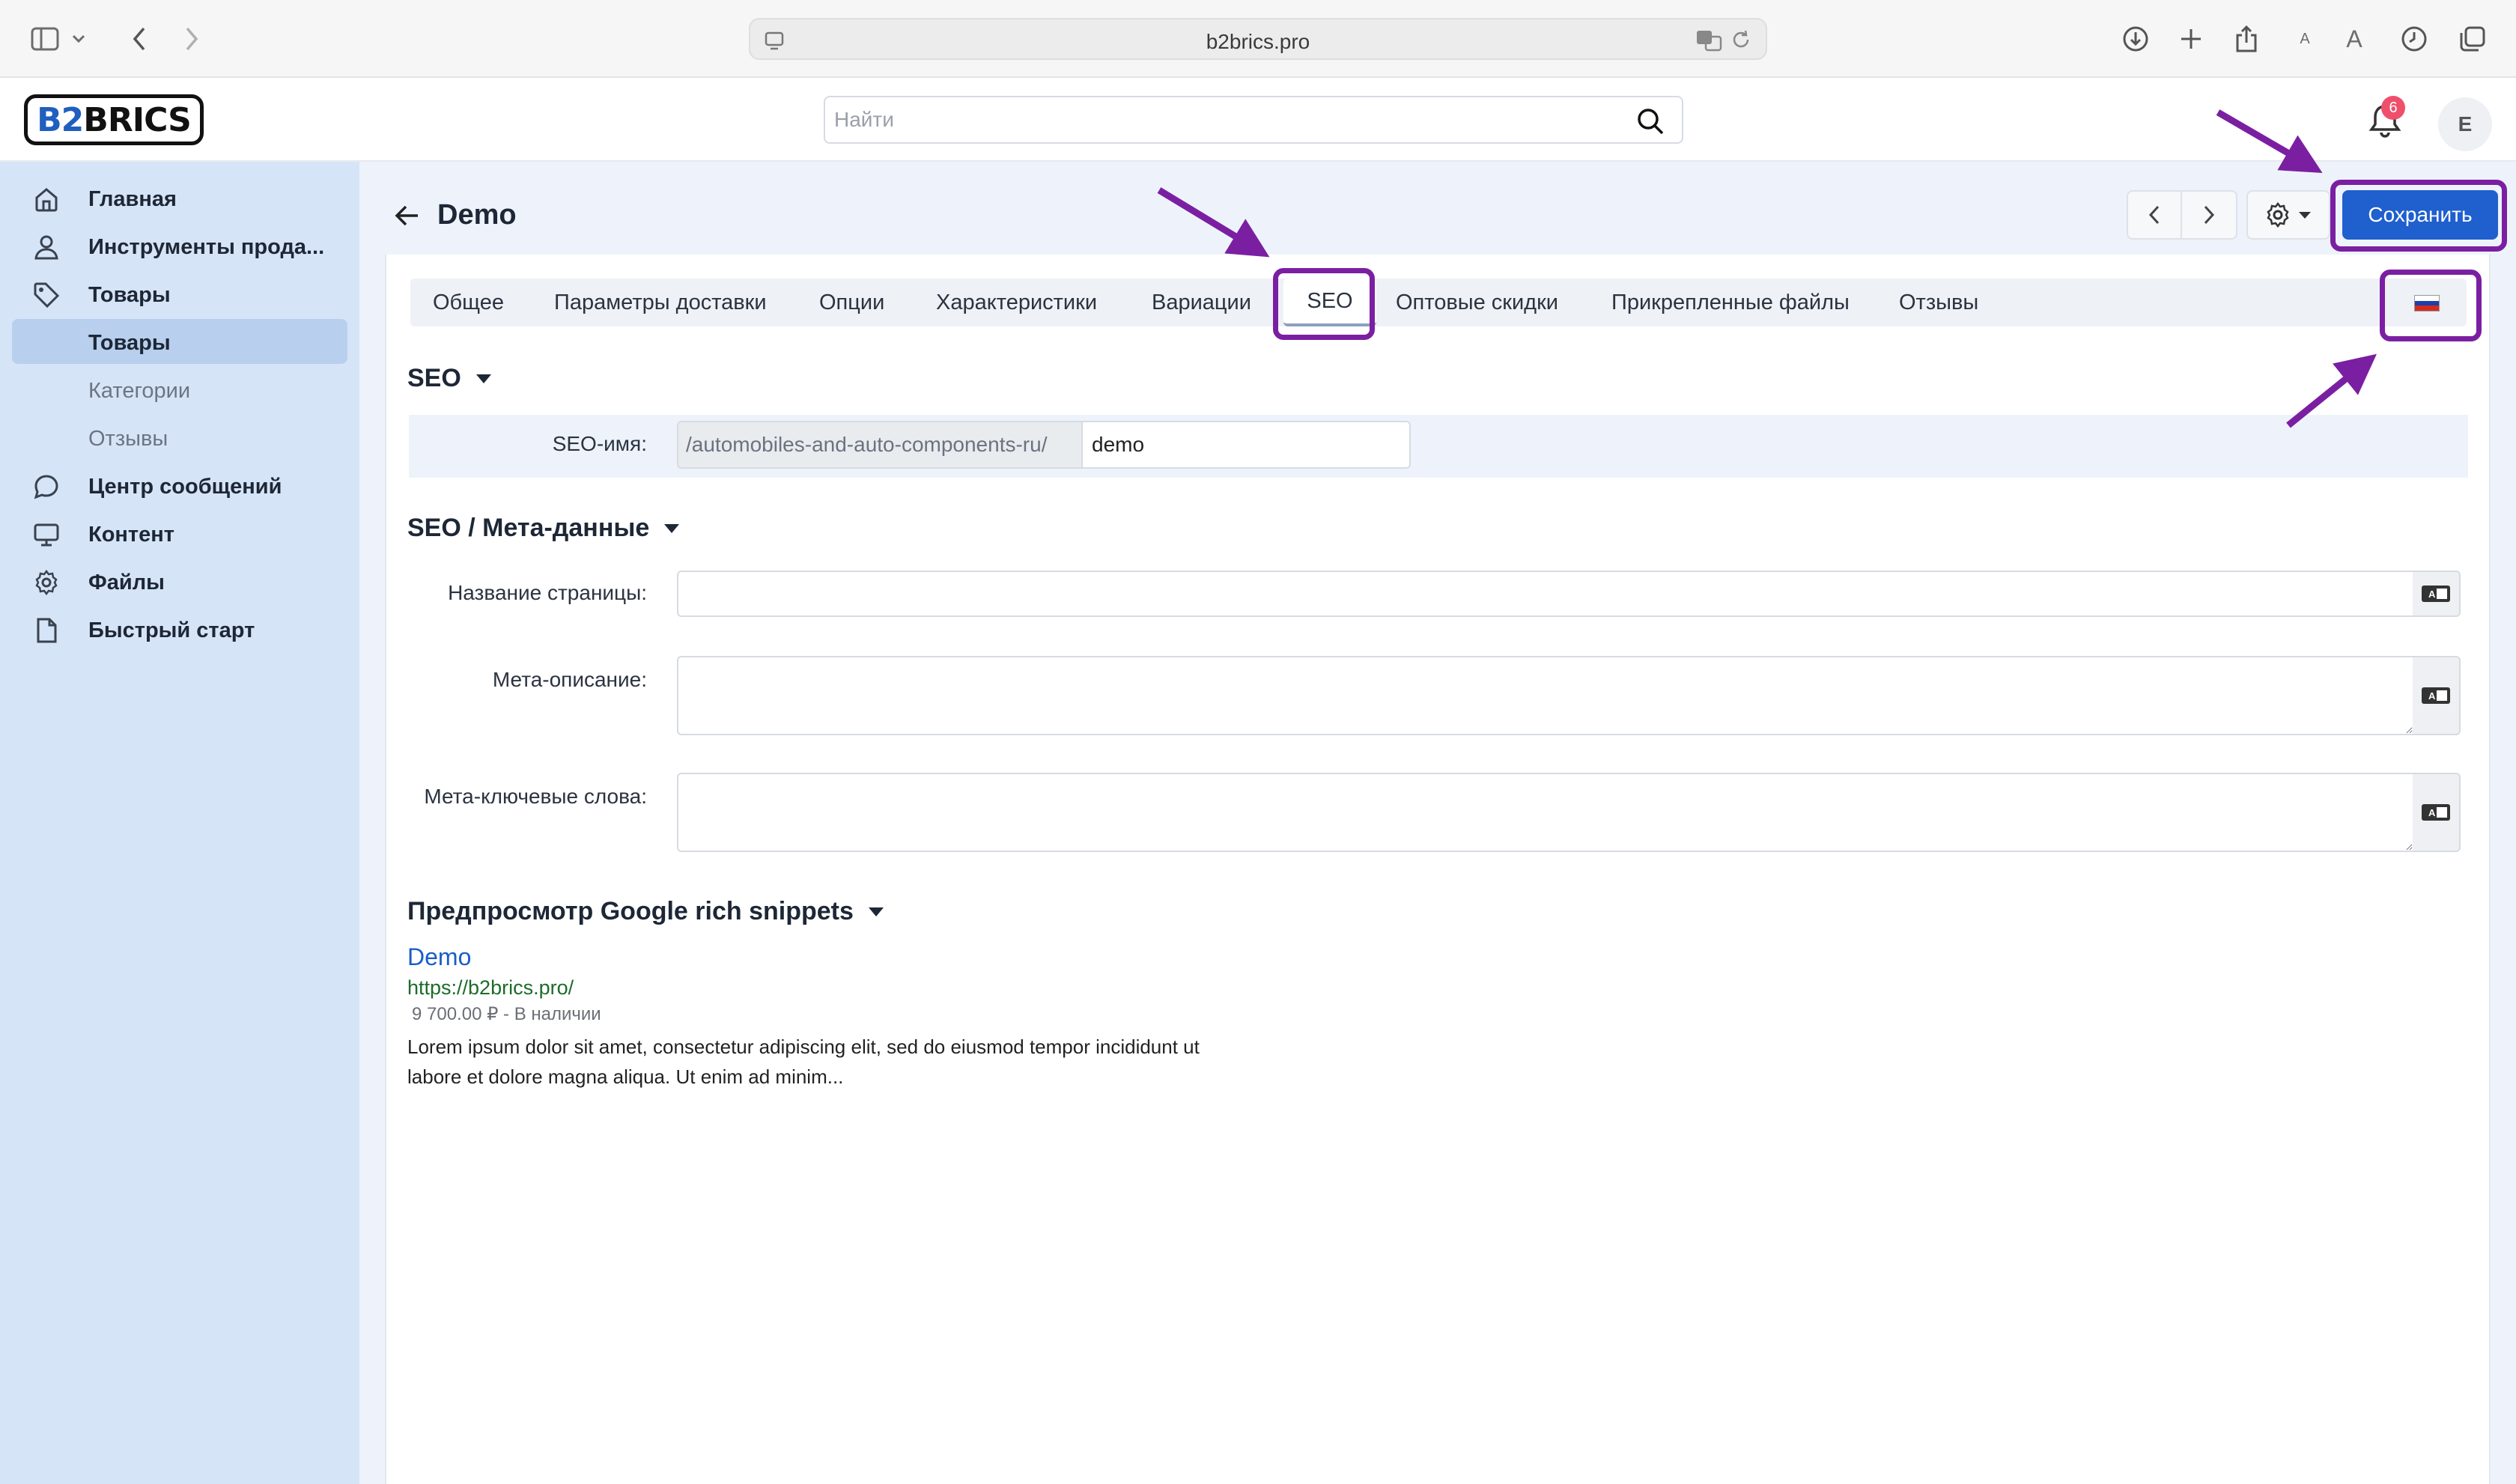 Image resolution: width=2516 pixels, height=1484 pixels. I want to click on seo-section-heading: SEO, so click(449, 378).